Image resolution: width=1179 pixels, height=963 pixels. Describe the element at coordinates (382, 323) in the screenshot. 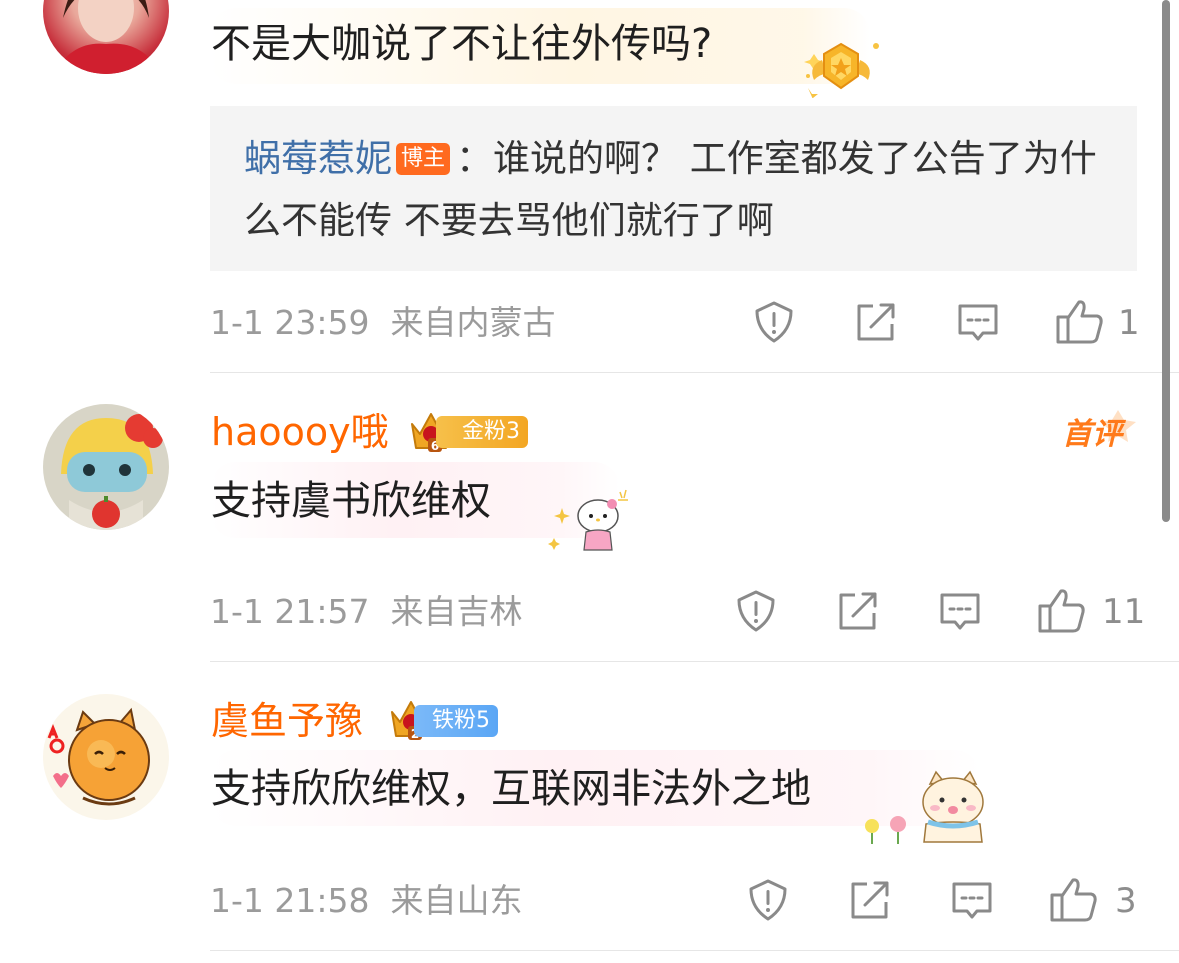

I see `comment-meta: 1-1 23:59 来自内蒙古` at that location.